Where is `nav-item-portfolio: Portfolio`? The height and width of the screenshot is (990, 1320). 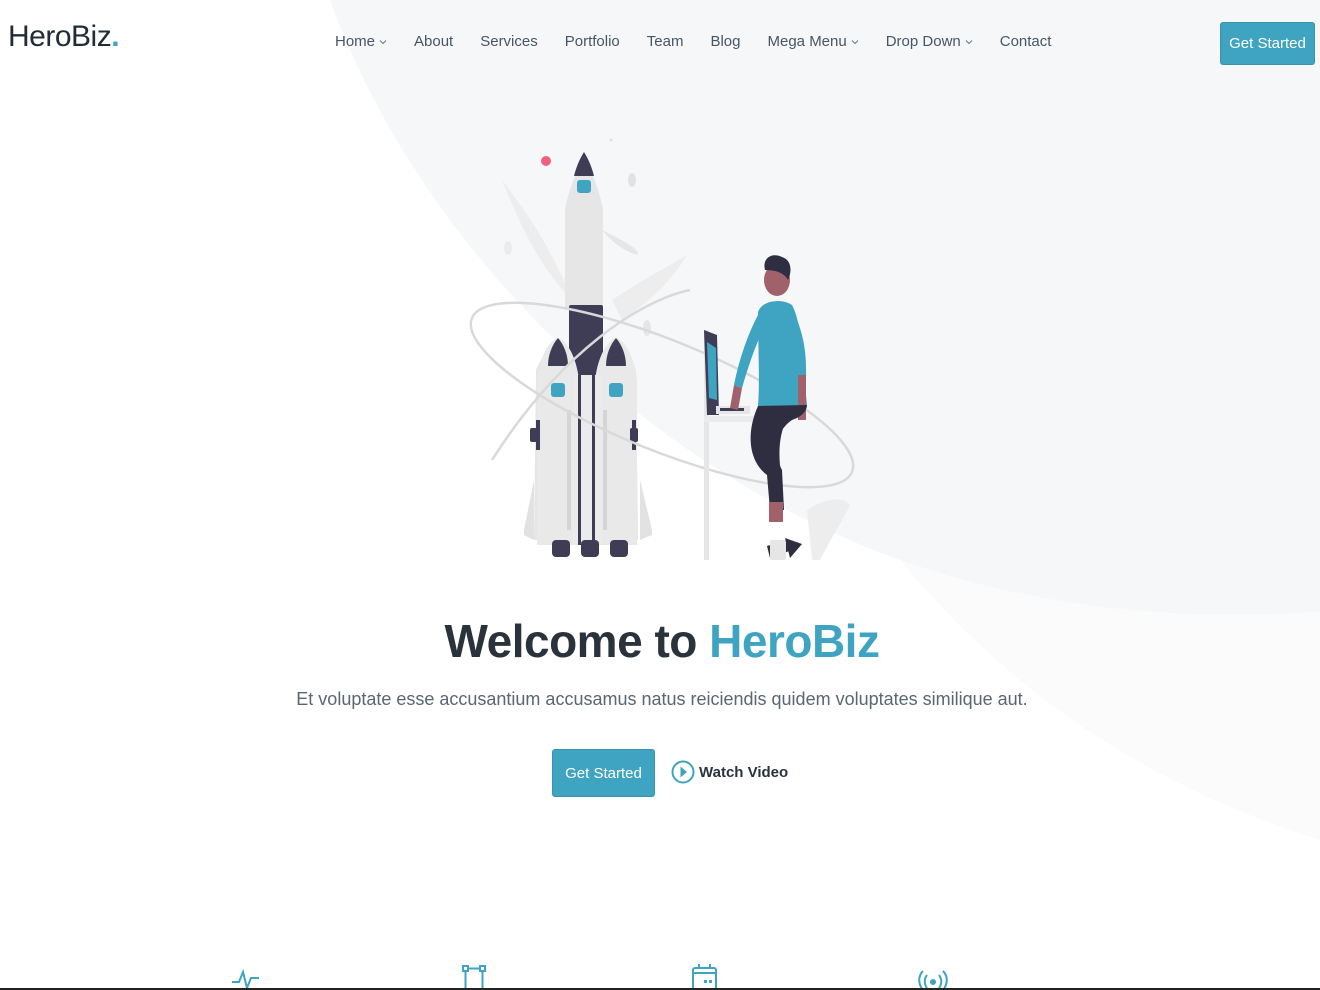 nav-item-portfolio: Portfolio is located at coordinates (592, 41).